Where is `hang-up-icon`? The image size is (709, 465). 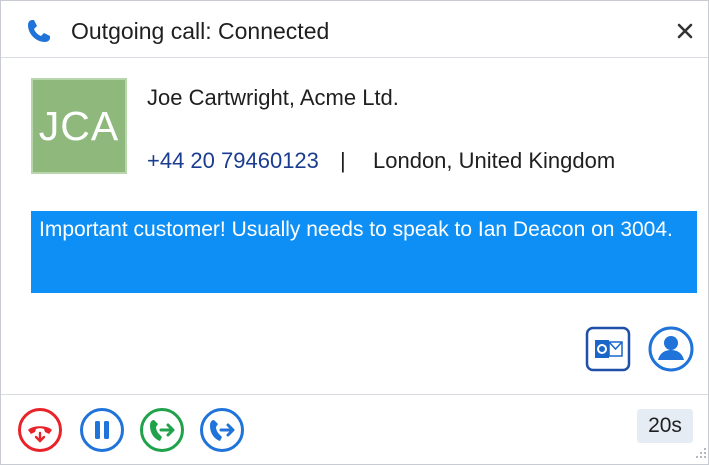 hang-up-icon is located at coordinates (40, 430).